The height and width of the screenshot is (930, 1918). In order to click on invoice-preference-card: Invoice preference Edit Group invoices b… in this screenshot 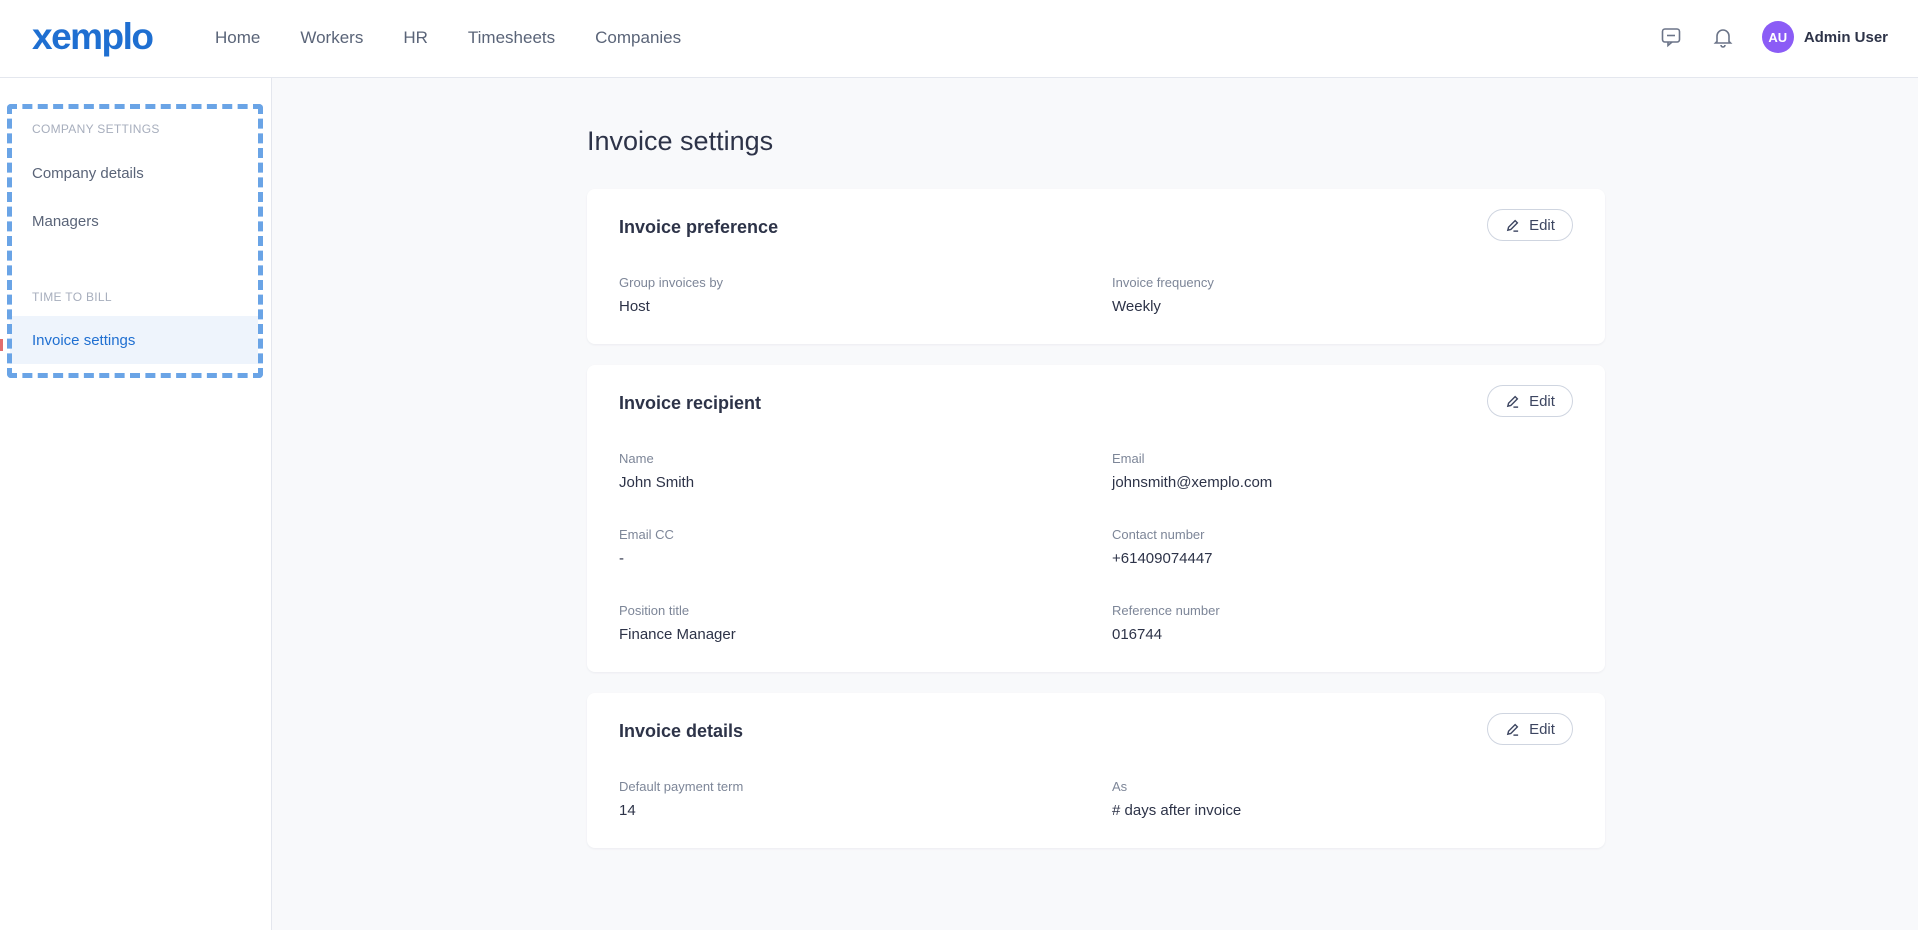, I will do `click(1096, 266)`.